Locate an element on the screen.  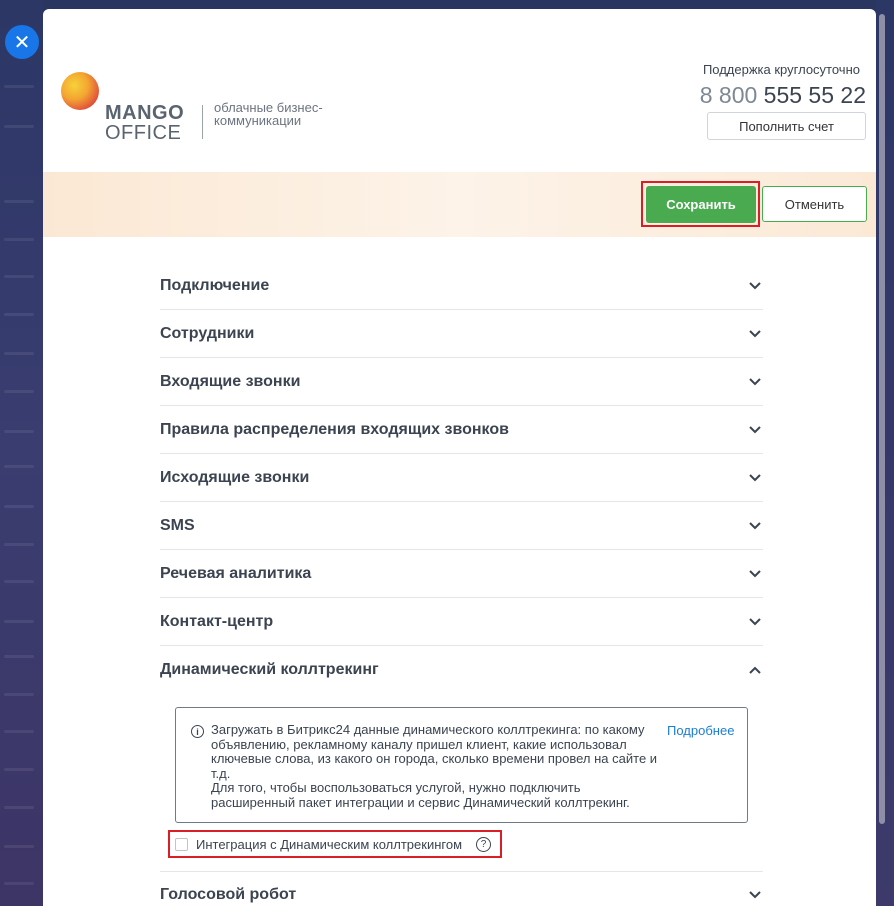
close-icon: ✕ is located at coordinates (22, 42).